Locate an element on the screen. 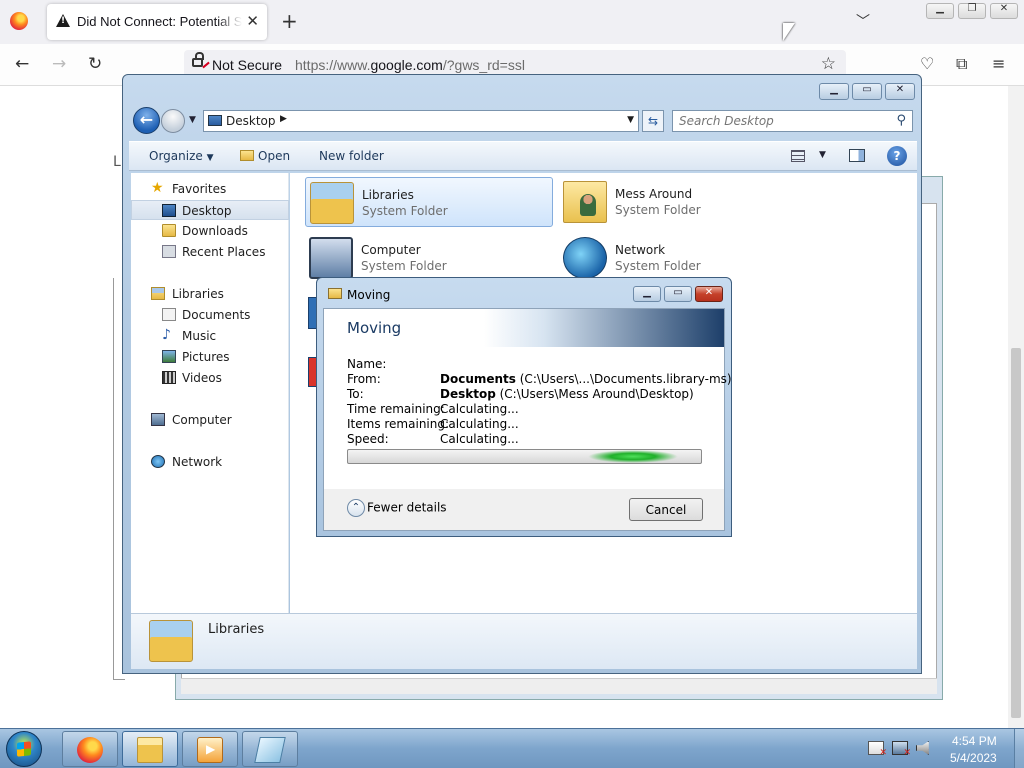 Image resolution: width=1024 pixels, height=768 pixels. fewer-details-button: ⌃ Fewer details is located at coordinates (397, 508).